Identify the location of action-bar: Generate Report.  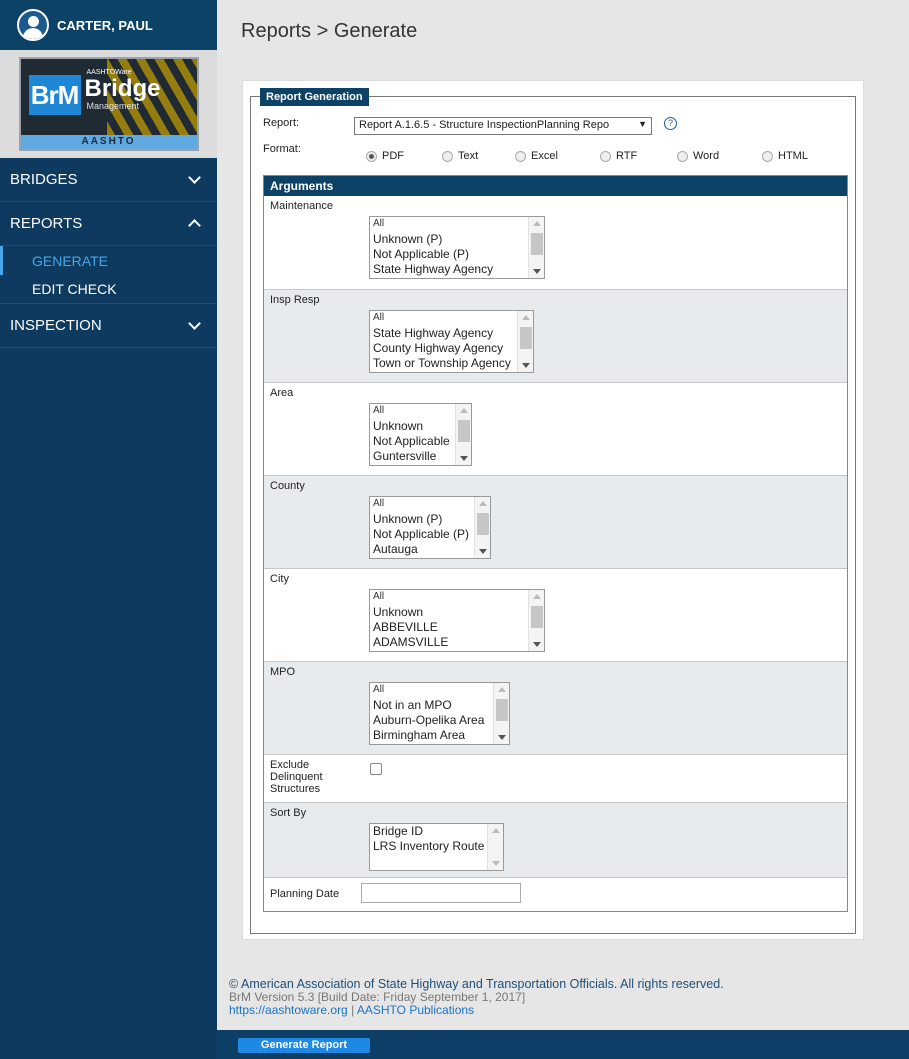
(563, 1044).